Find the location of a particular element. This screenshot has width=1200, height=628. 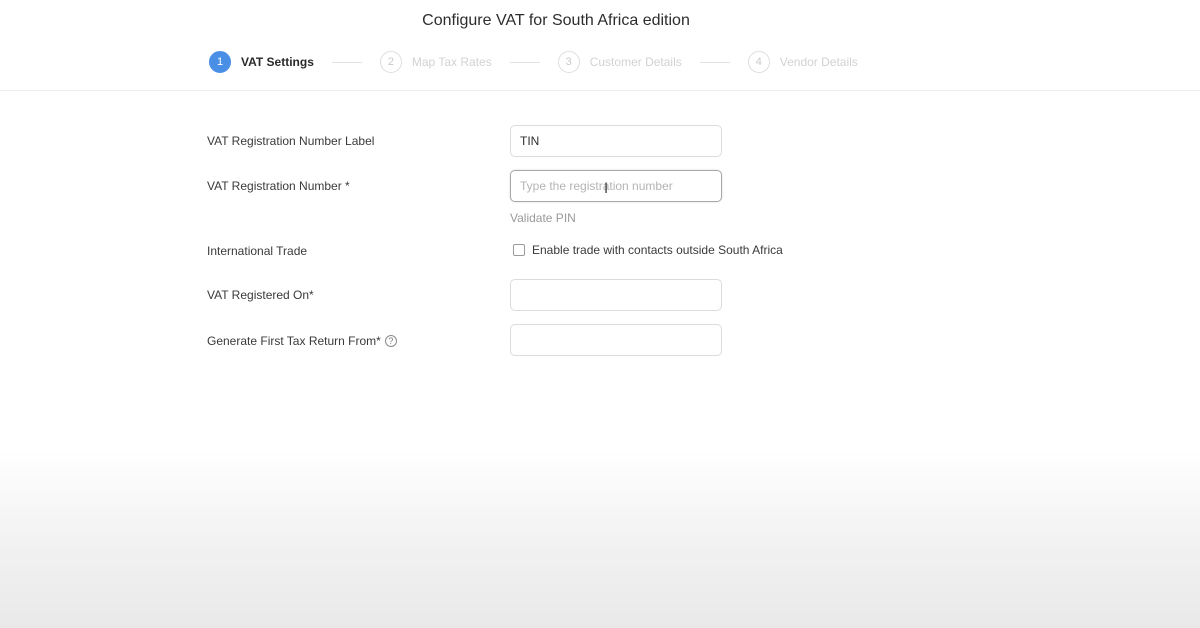

text-cursor-icon: I is located at coordinates (606, 189).